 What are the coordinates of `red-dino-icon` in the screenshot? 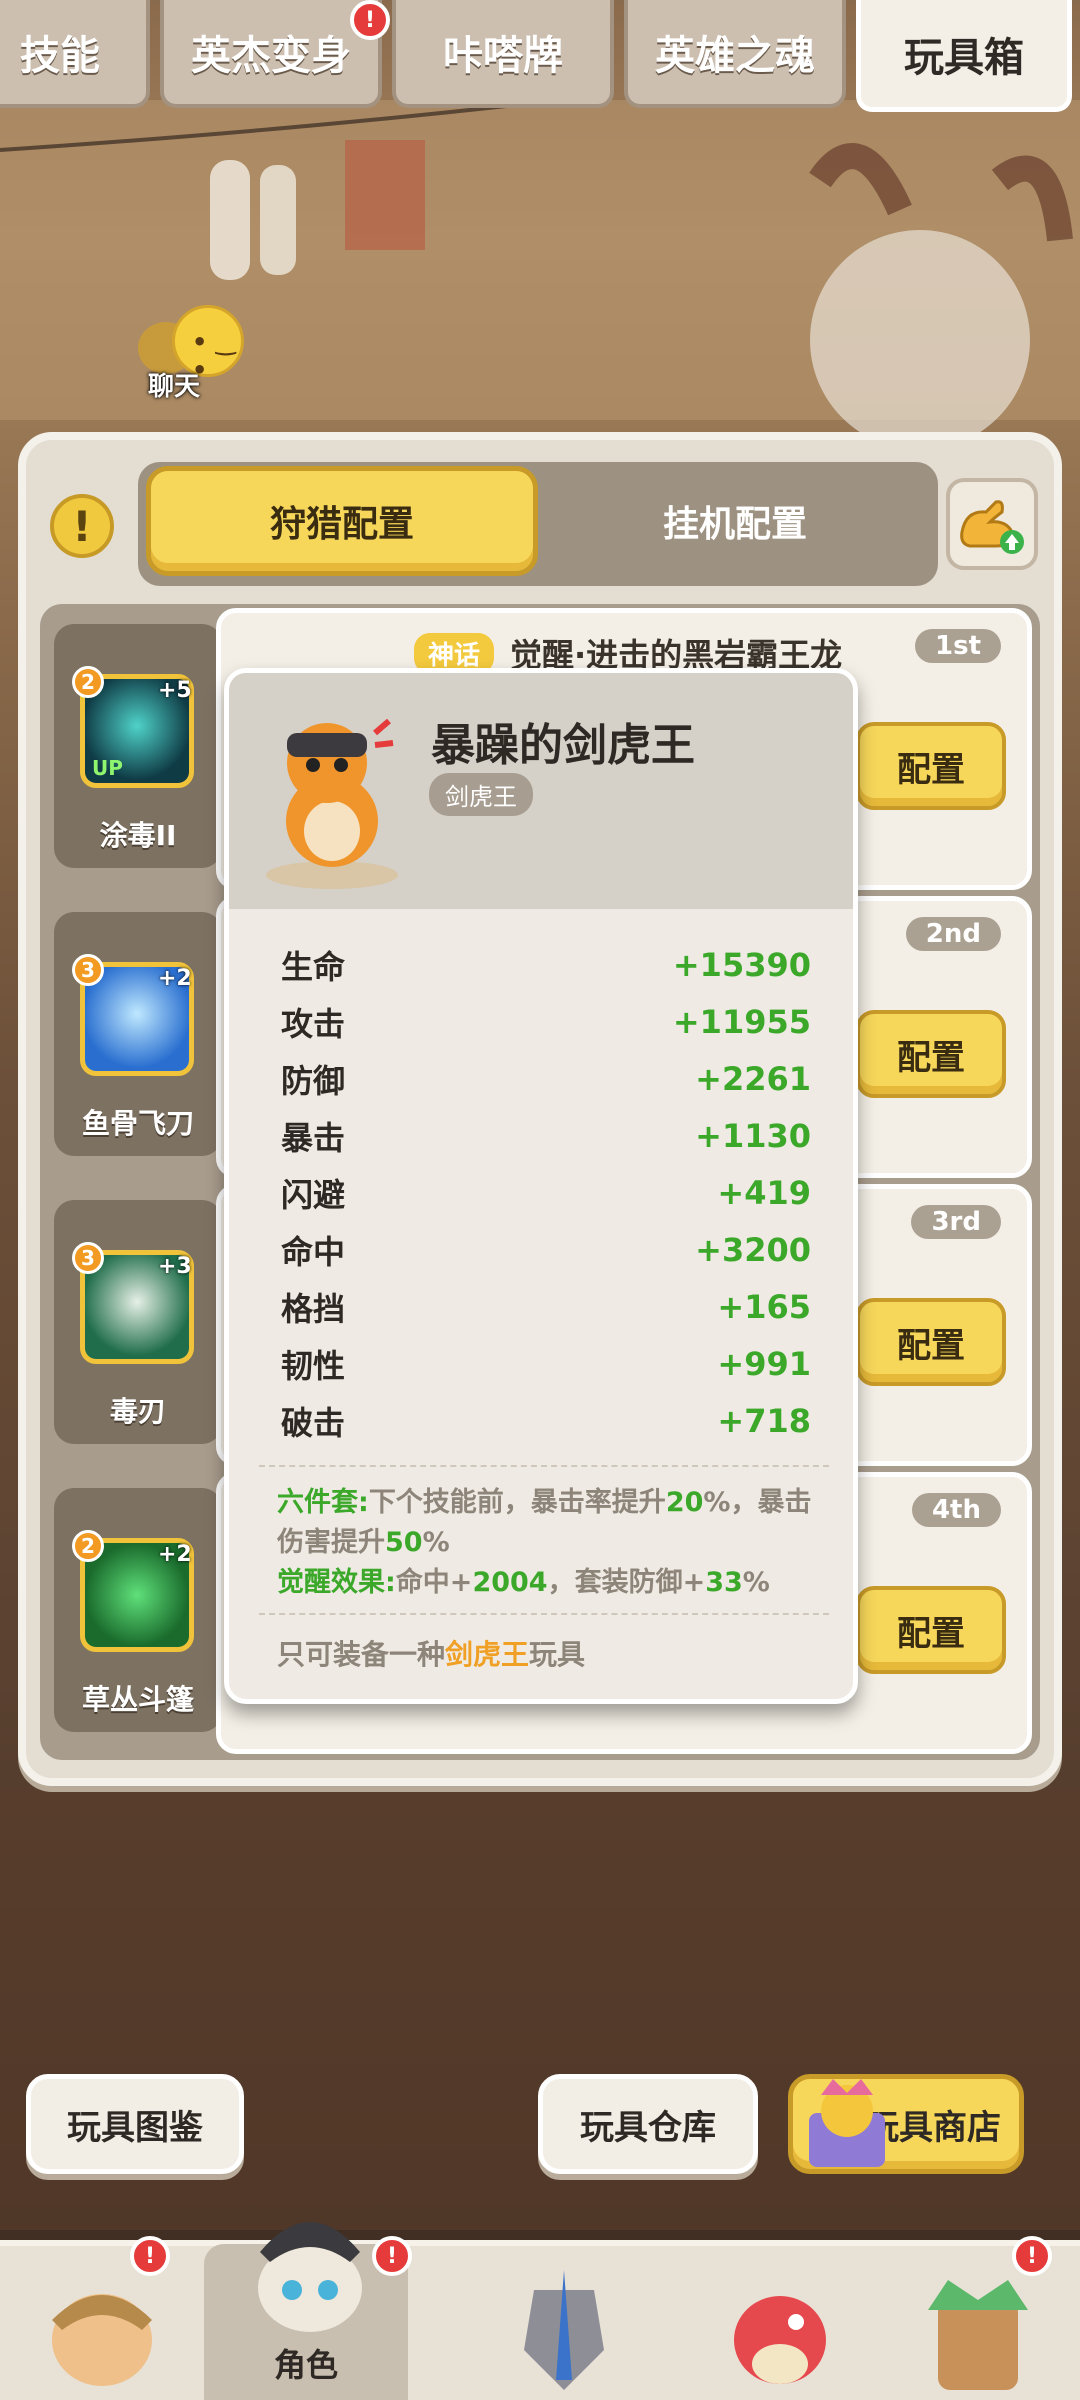 It's located at (780, 2340).